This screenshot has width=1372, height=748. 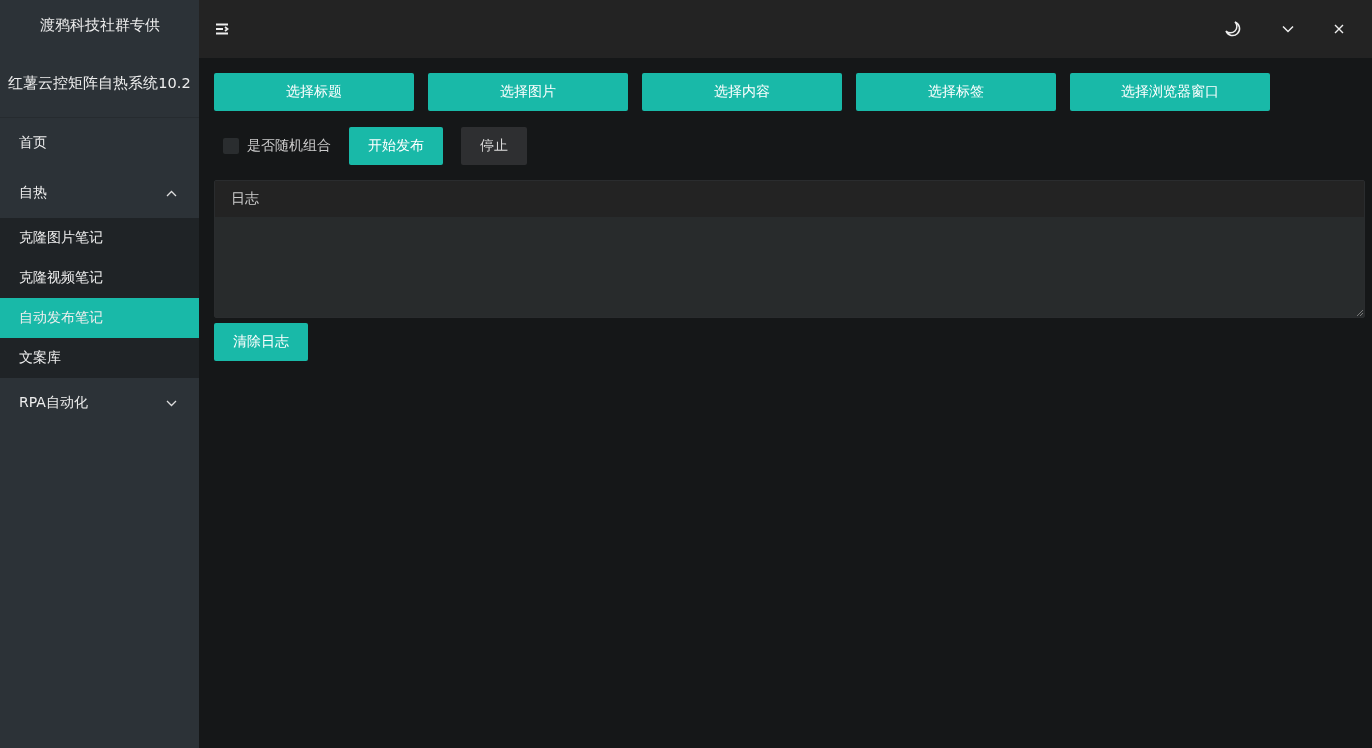 What do you see at coordinates (742, 92) in the screenshot?
I see `select-button: 选择内容` at bounding box center [742, 92].